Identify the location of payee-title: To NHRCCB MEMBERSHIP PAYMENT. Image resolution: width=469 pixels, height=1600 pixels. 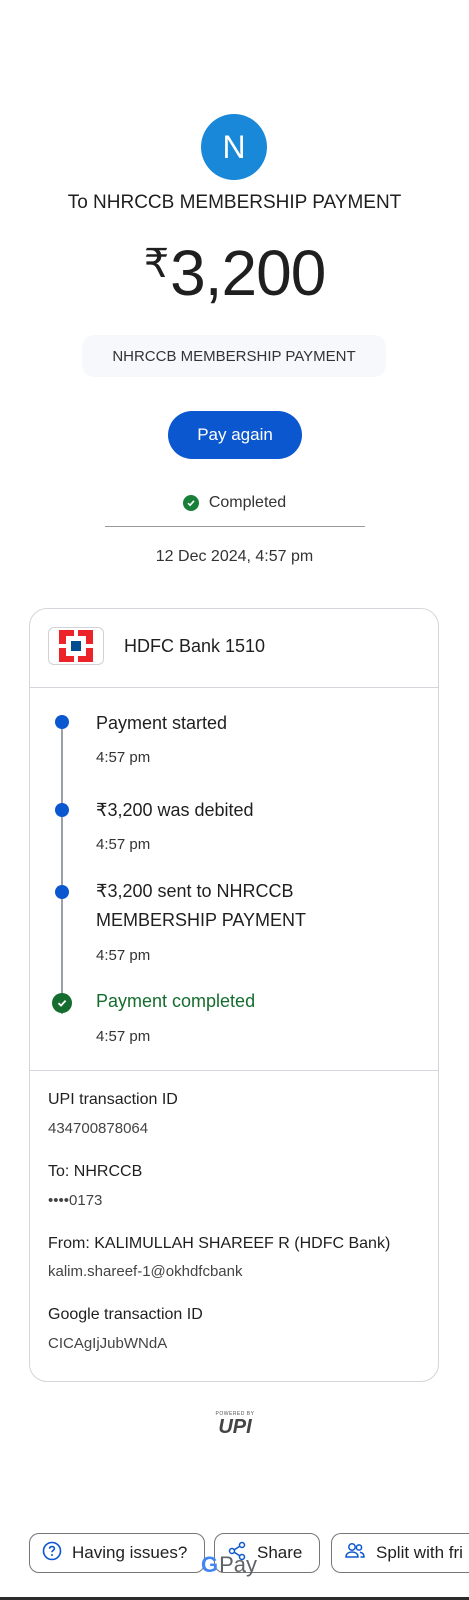
(234, 202).